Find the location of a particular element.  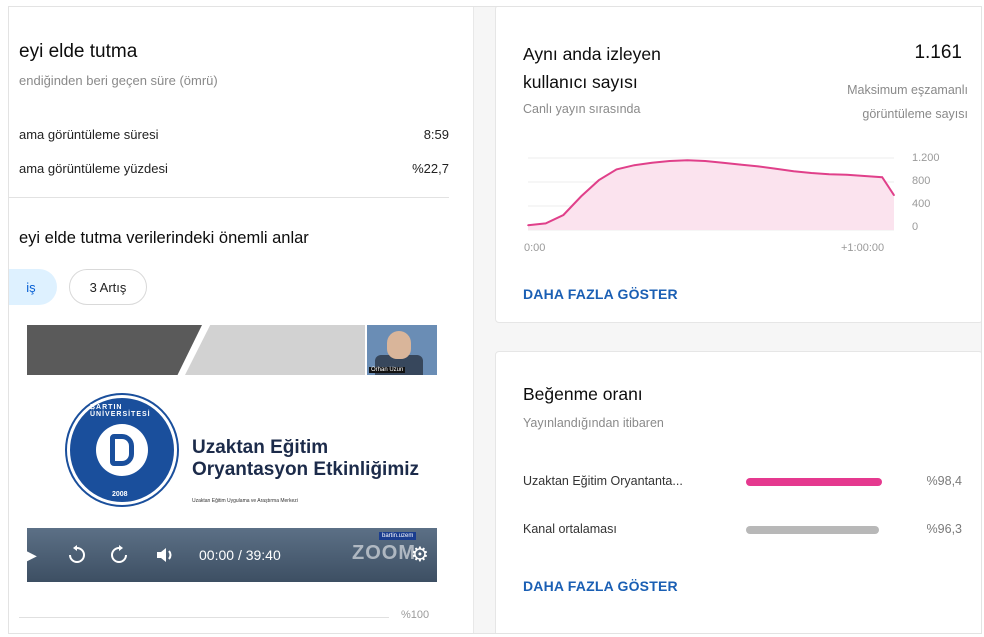

retention-subtitle: endiğinden beri geçen süre (ömrü) is located at coordinates (118, 80).